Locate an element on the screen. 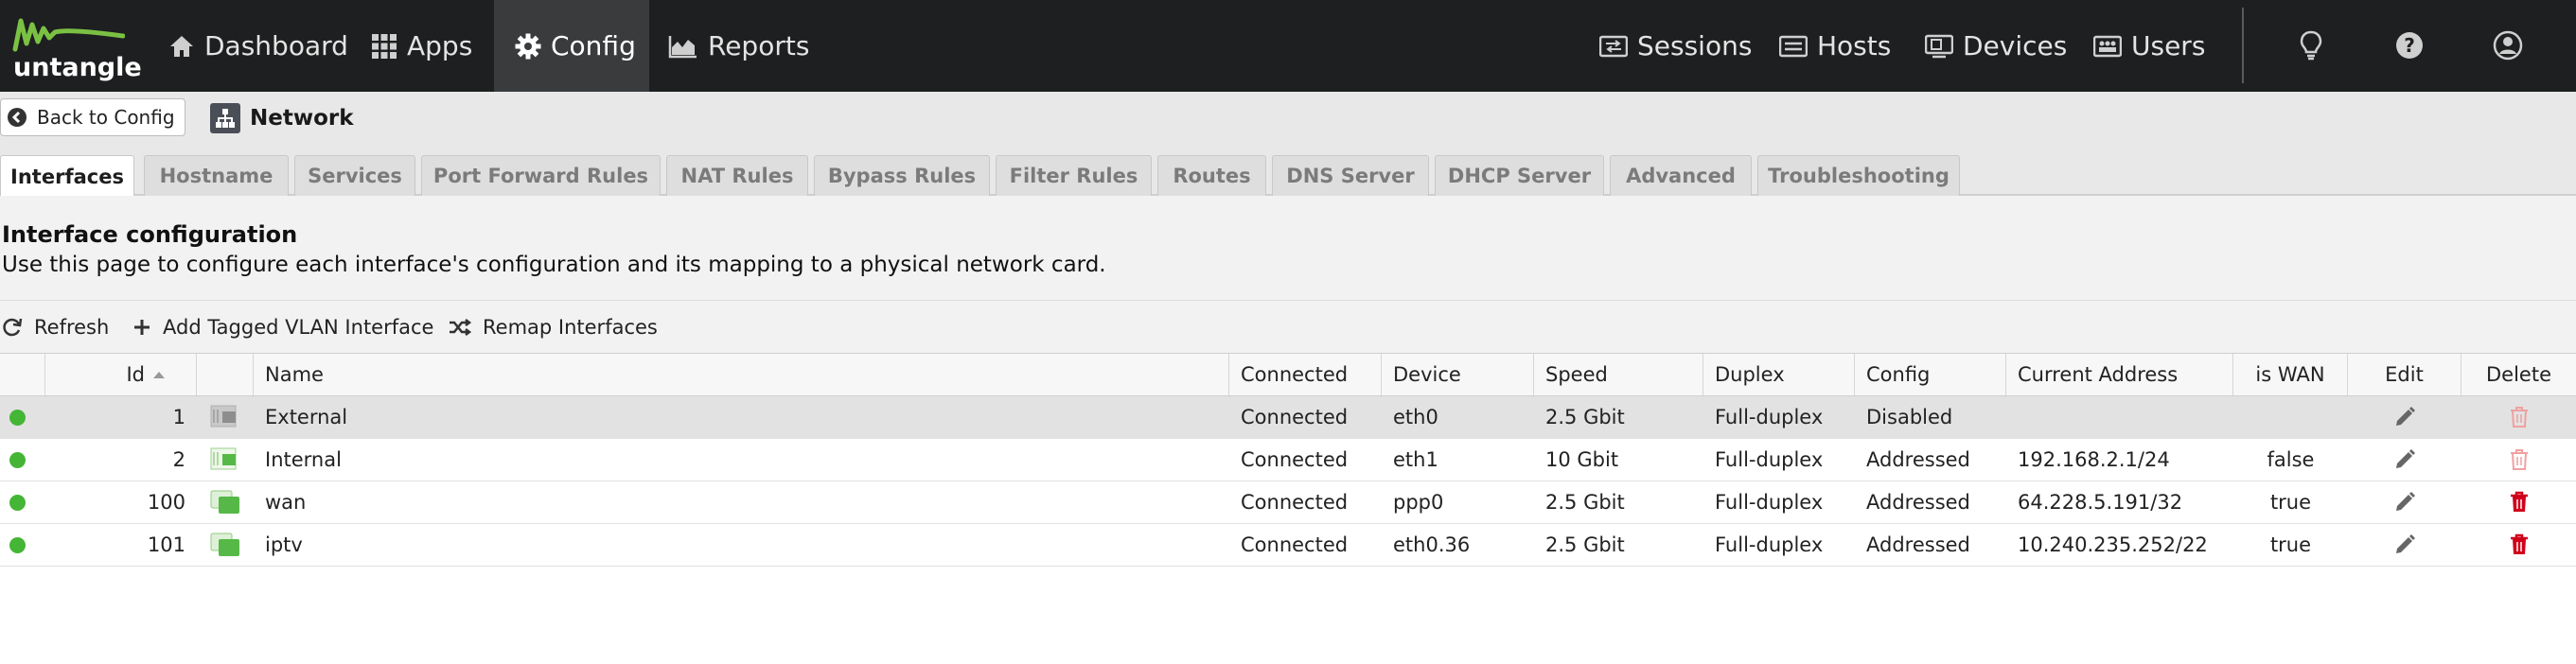  tab-bypass-rules: Bypass Rules is located at coordinates (902, 176).